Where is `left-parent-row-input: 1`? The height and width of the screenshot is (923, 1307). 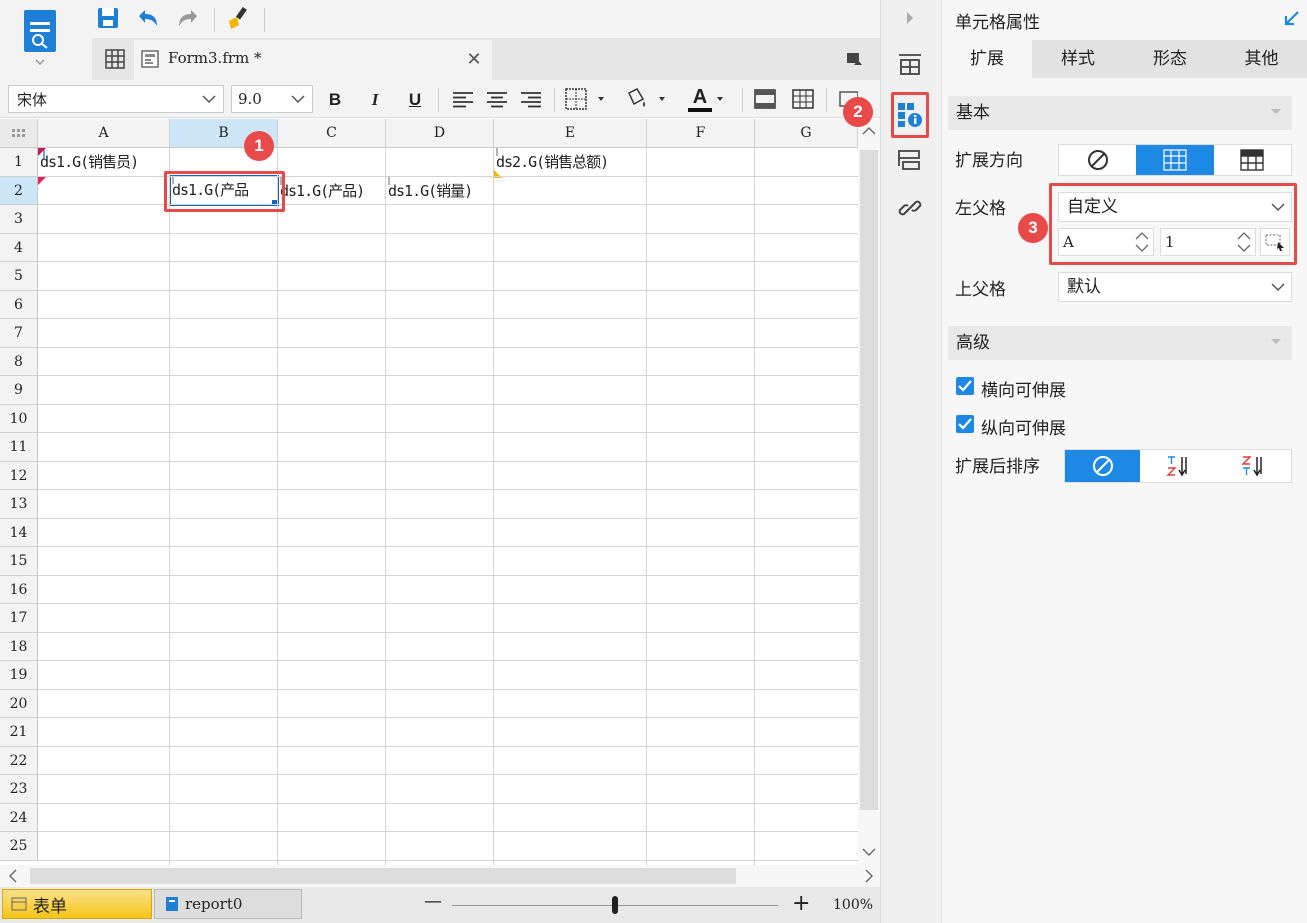 left-parent-row-input: 1 is located at coordinates (1208, 242).